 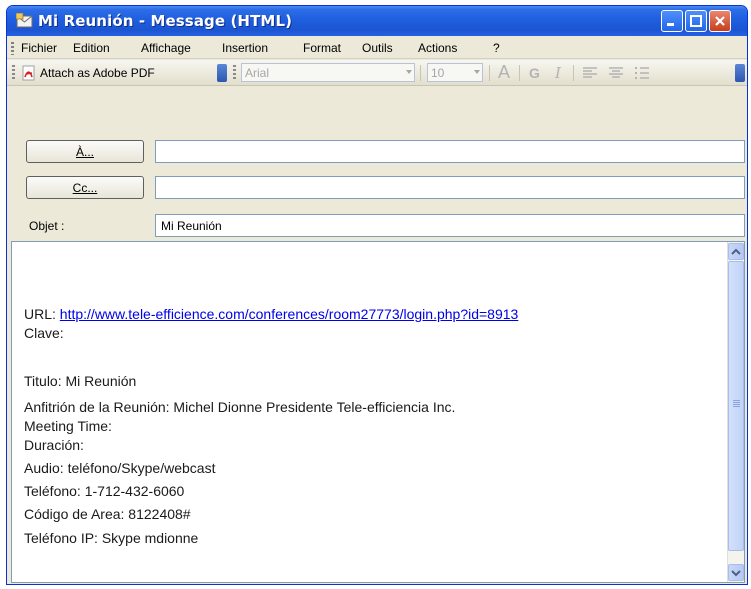 I want to click on title-bar: Mi Reunión - Message (HTML), so click(x=377, y=21).